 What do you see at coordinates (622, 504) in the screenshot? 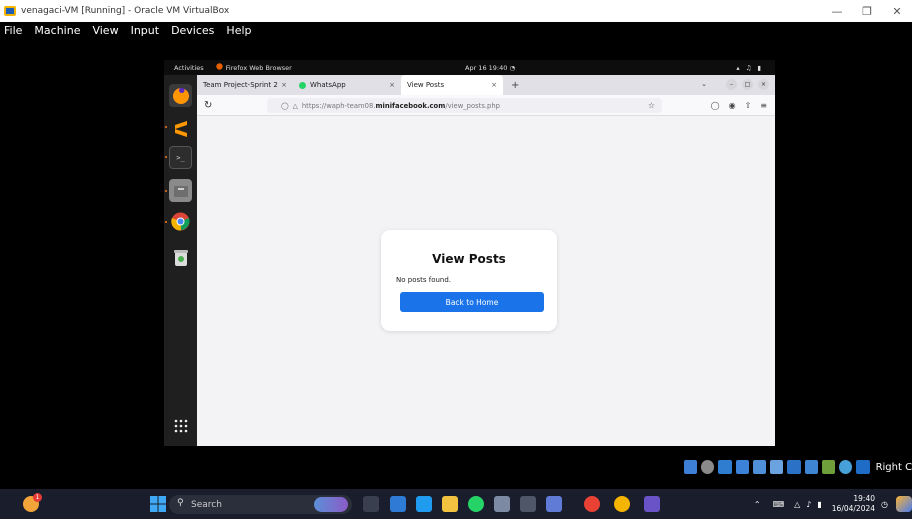
I see `chrome-profile-taskbar-icon` at bounding box center [622, 504].